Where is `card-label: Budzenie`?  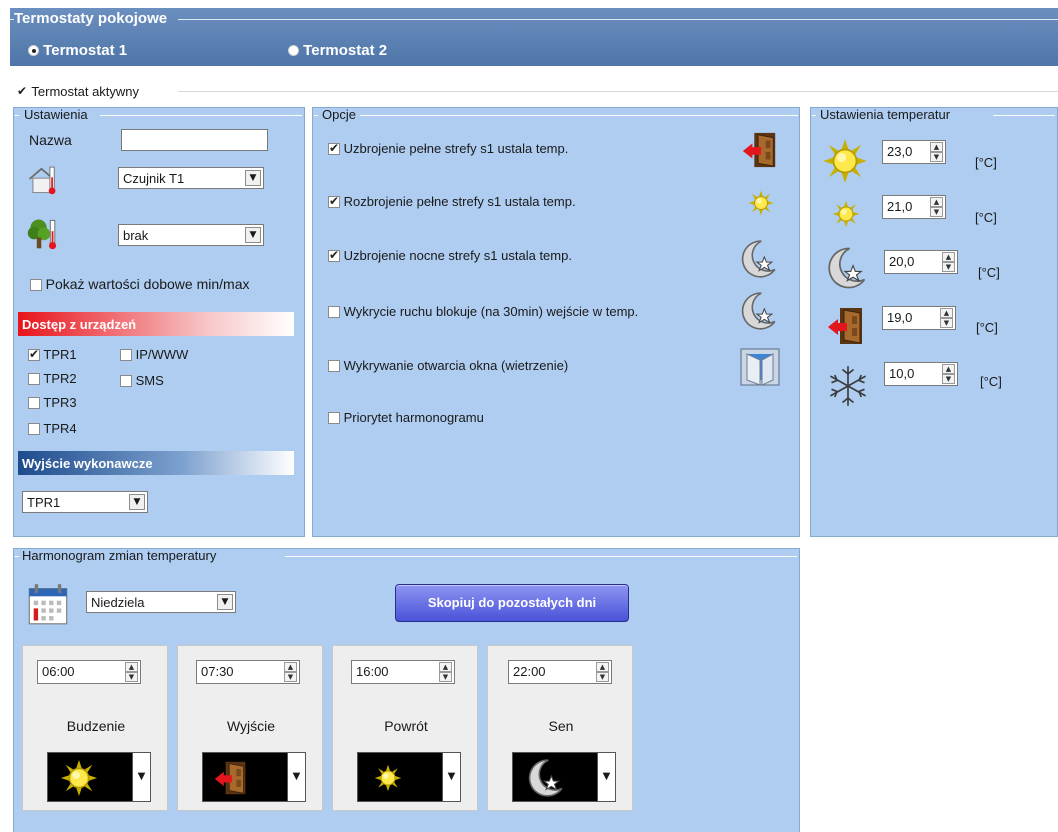 card-label: Budzenie is located at coordinates (96, 726).